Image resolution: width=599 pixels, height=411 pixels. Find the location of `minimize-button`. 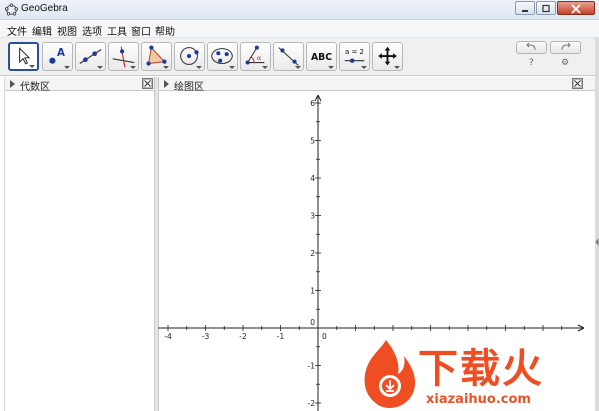

minimize-button is located at coordinates (525, 8).